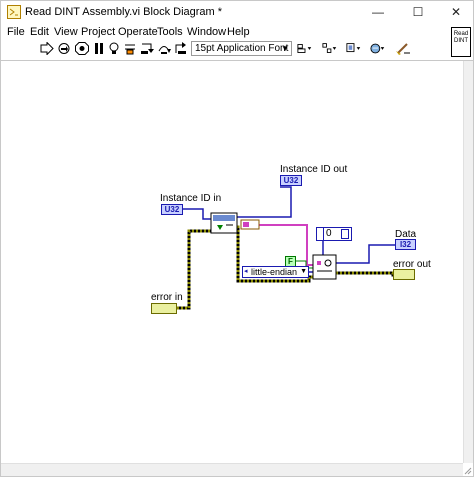 The image size is (474, 477). What do you see at coordinates (329, 233) in the screenshot?
I see `numeric-constant-value: 0` at bounding box center [329, 233].